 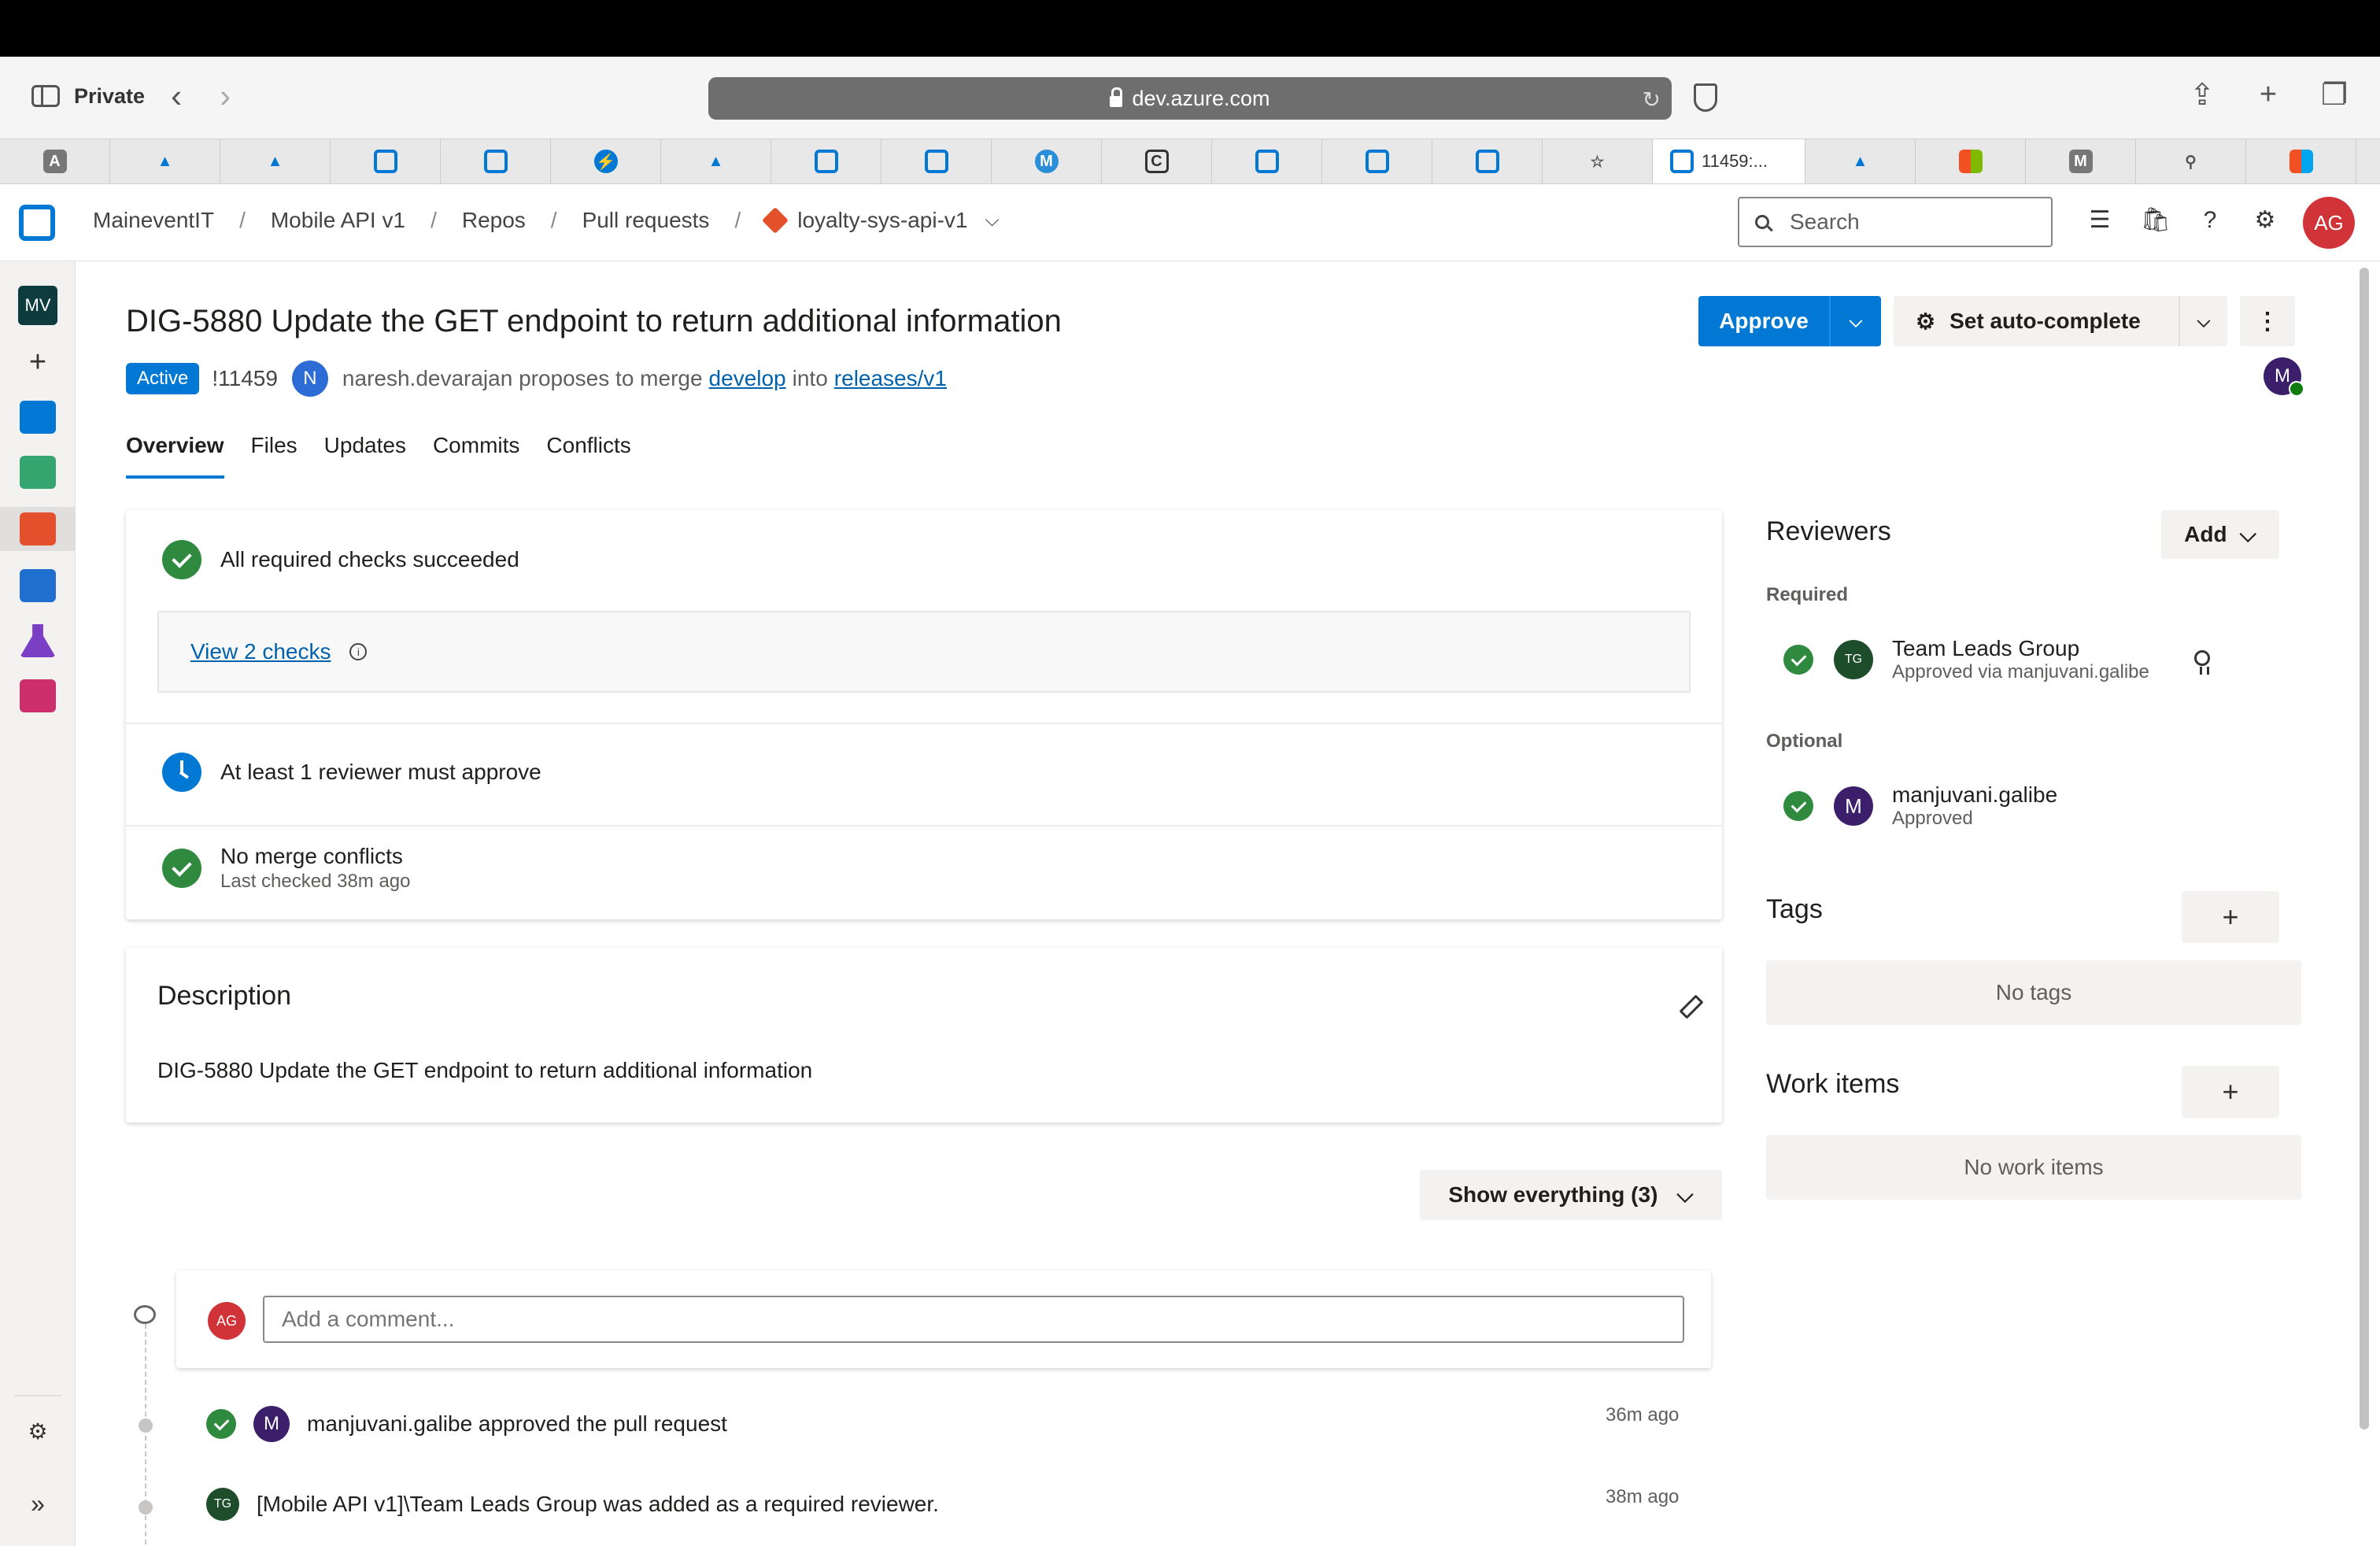 What do you see at coordinates (891, 378) in the screenshot?
I see `target-branch-link: releases/v1` at bounding box center [891, 378].